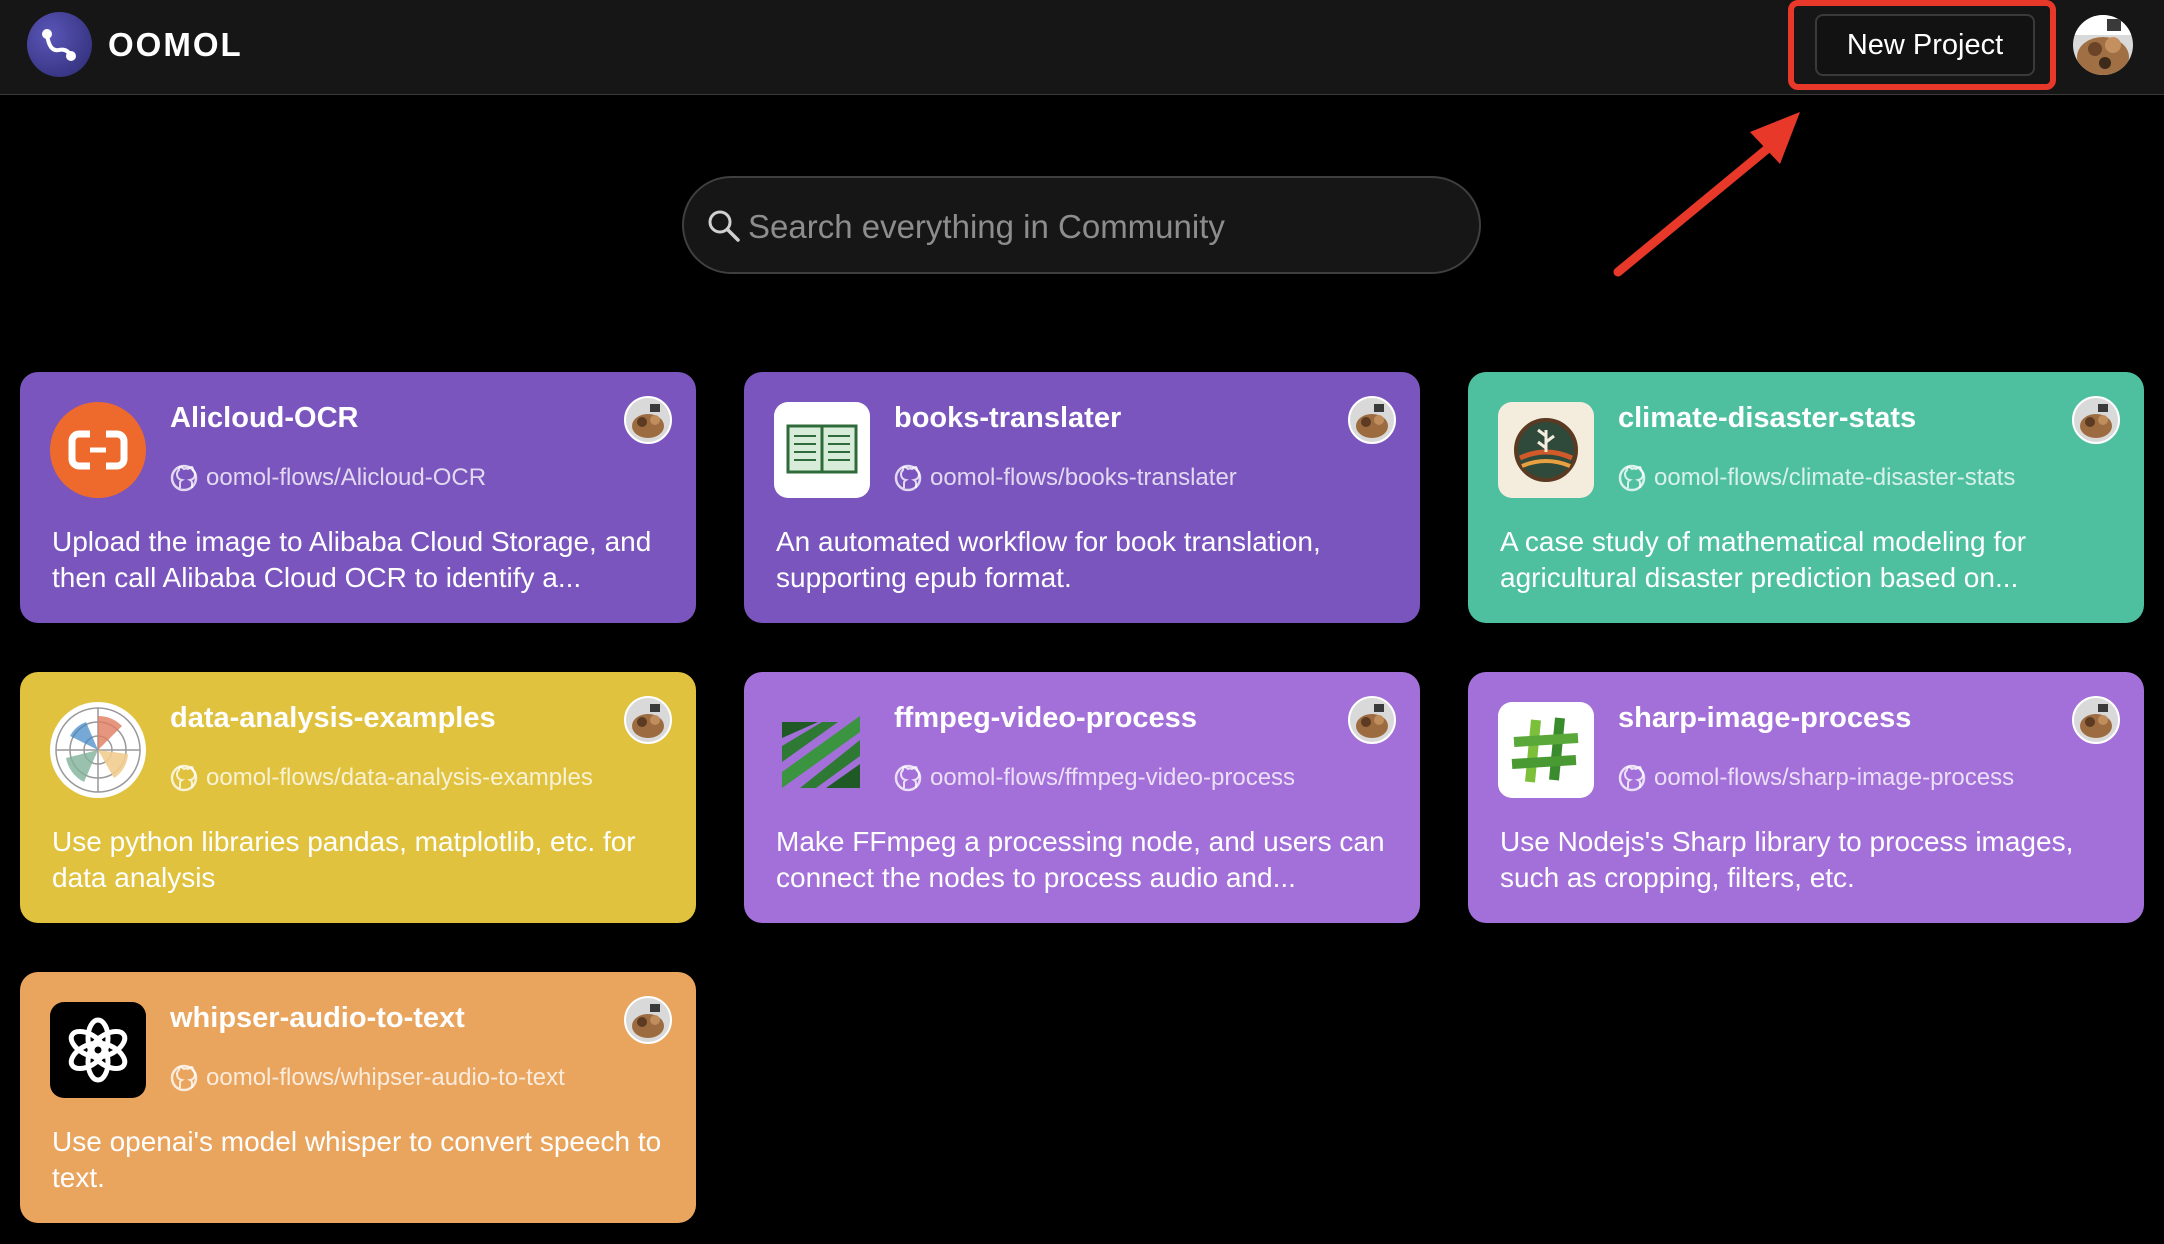  Describe the element at coordinates (317, 1018) in the screenshot. I see `card-title: whipser-audio-to-text` at that location.